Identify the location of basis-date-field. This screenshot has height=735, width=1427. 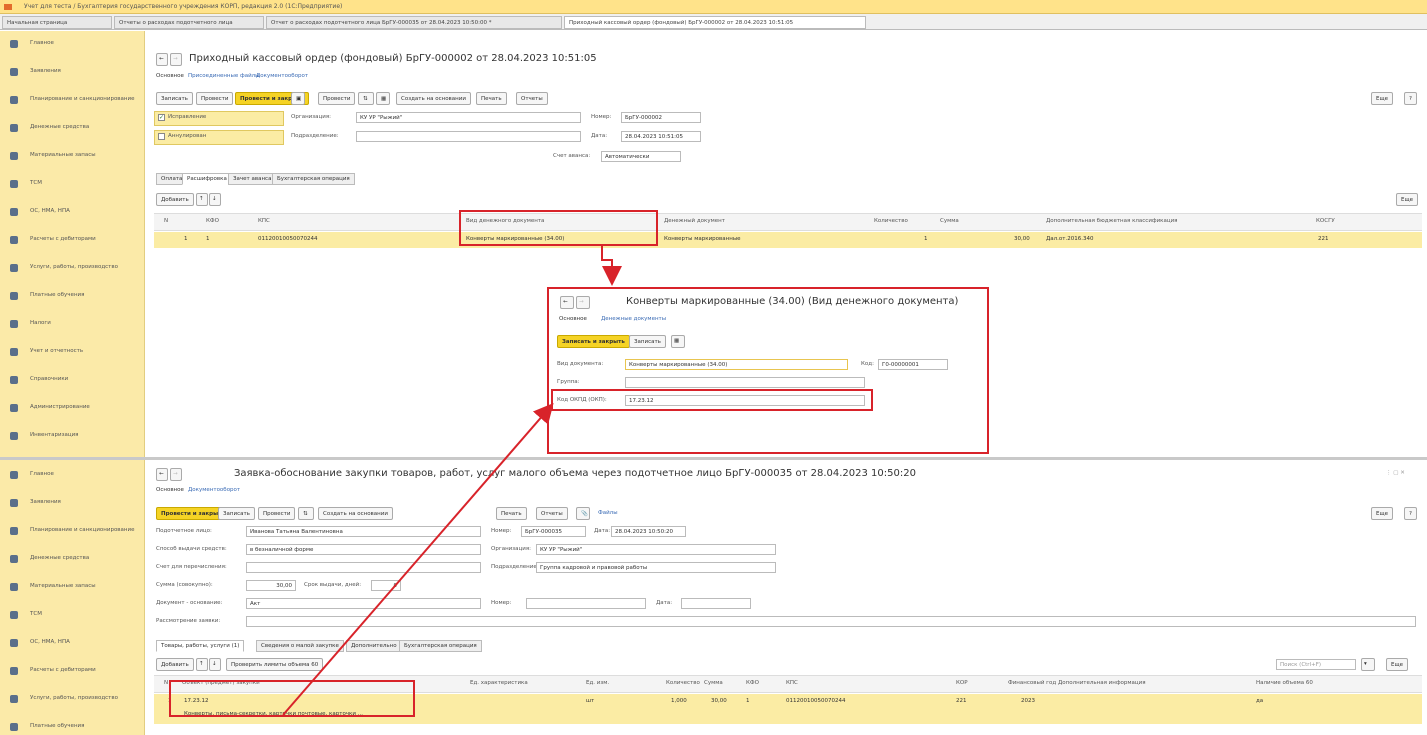
(716, 603).